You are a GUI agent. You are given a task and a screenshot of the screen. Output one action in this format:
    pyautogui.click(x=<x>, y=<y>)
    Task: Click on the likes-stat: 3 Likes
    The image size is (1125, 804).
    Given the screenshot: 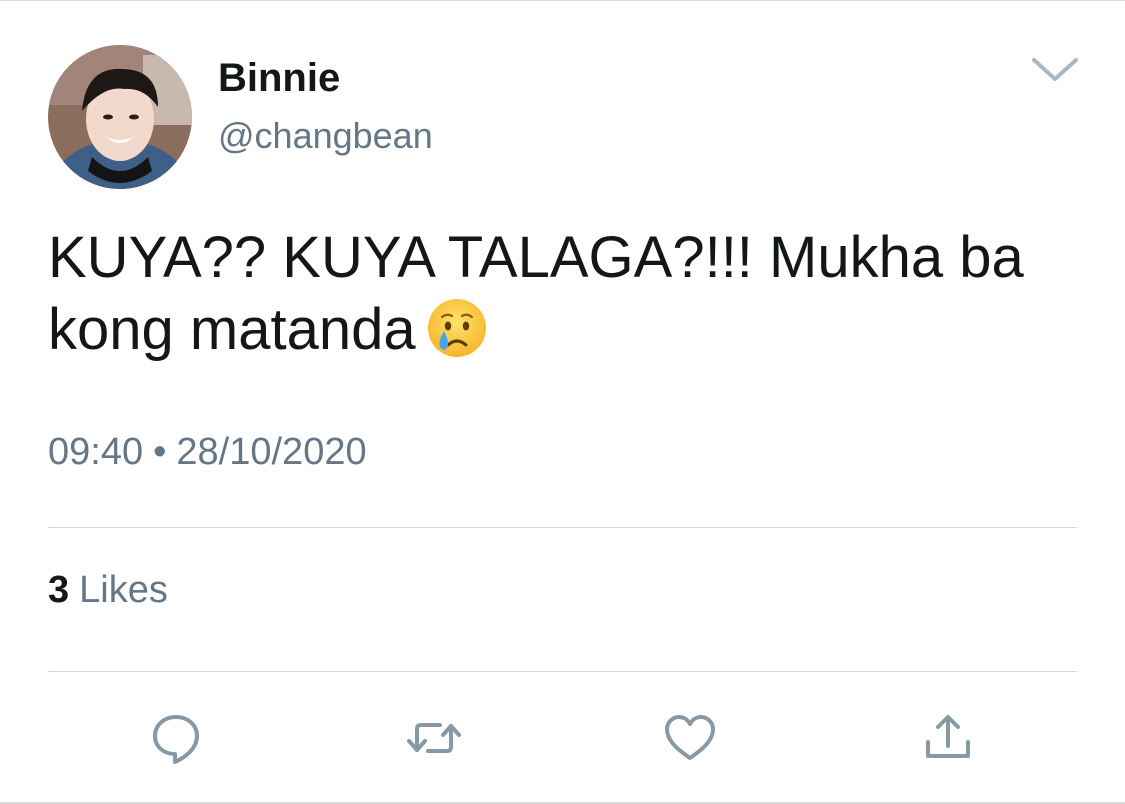 What is the action you would take?
    pyautogui.click(x=108, y=590)
    